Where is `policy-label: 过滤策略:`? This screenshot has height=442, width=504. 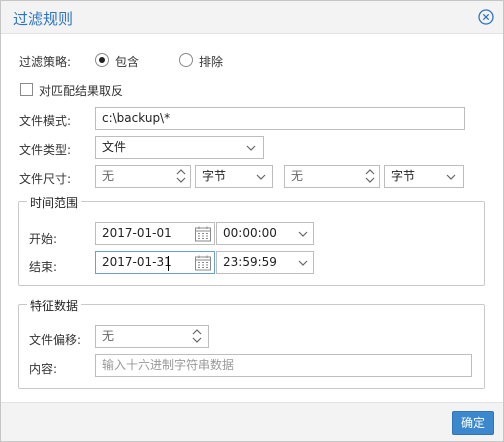 policy-label: 过滤策略: is located at coordinates (45, 62).